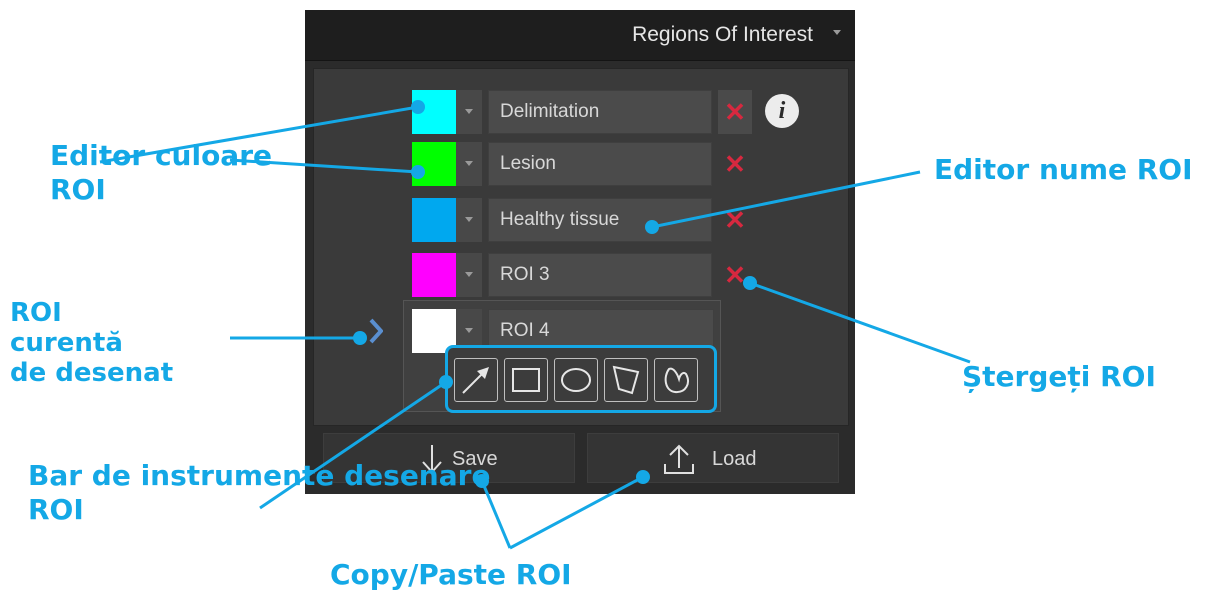 This screenshot has height=592, width=1220. I want to click on callout-delete-roi: Ștergeți ROI, so click(1059, 376).